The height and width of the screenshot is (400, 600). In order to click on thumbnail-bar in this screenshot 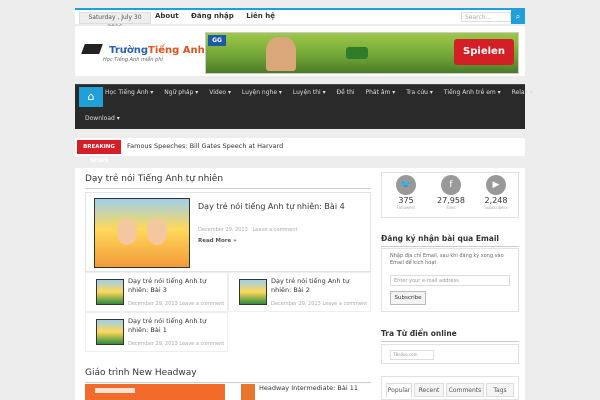, I will do `click(115, 390)`.